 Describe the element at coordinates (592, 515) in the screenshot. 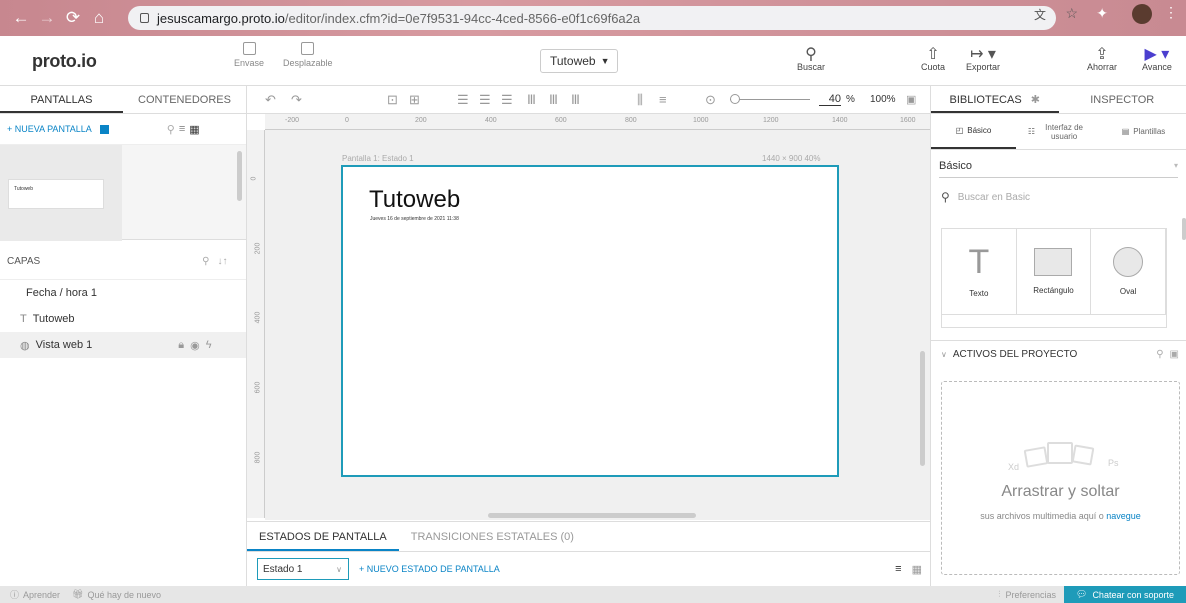

I see `canvas-horizontal-scrollbar` at that location.